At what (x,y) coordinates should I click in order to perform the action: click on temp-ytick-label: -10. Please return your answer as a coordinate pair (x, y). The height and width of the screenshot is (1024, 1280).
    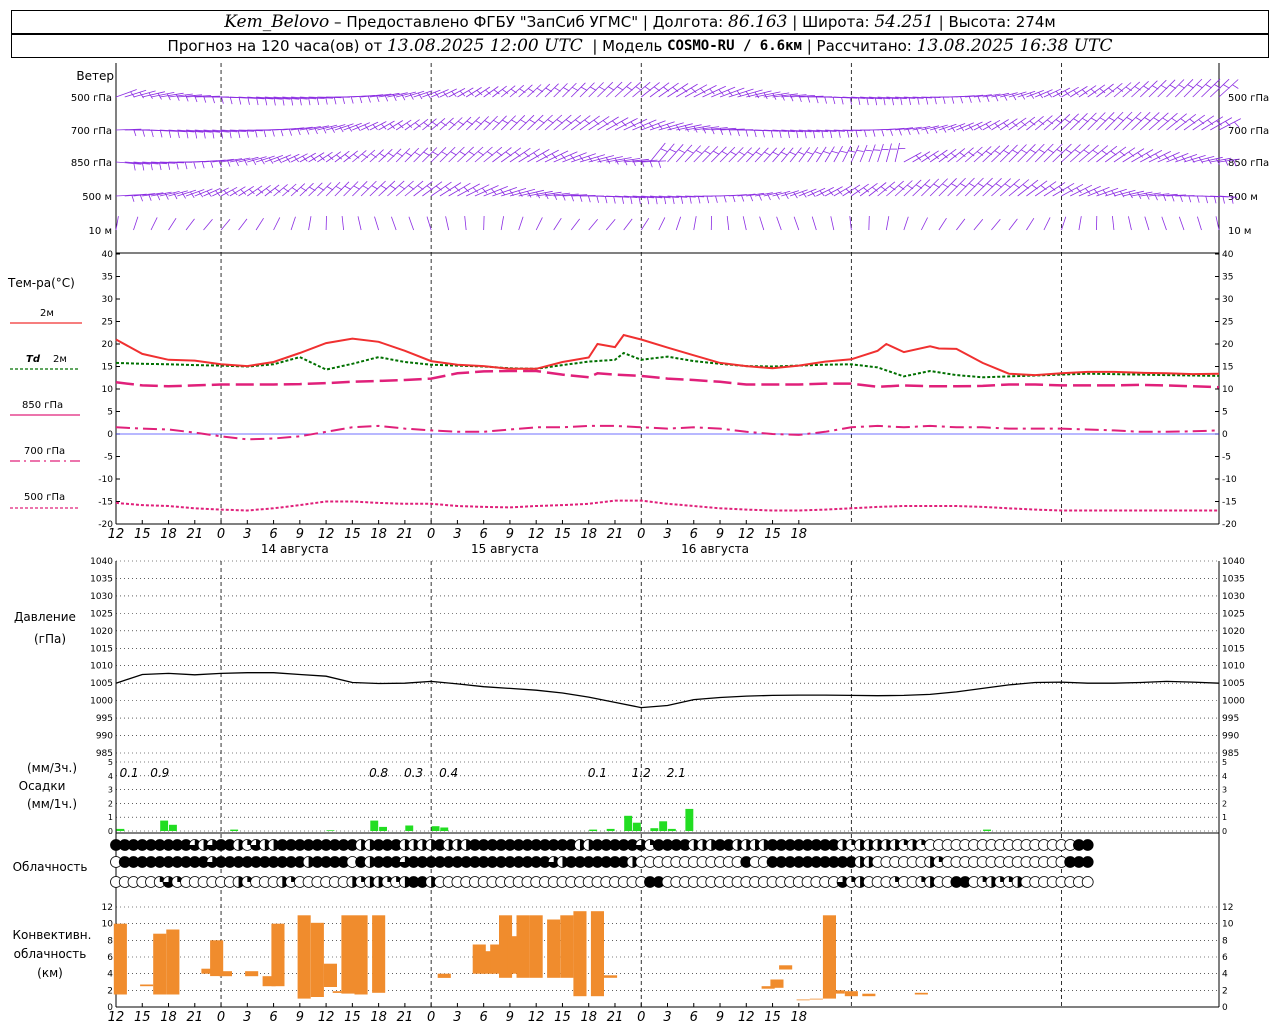
    Looking at the image, I should click on (105, 480).